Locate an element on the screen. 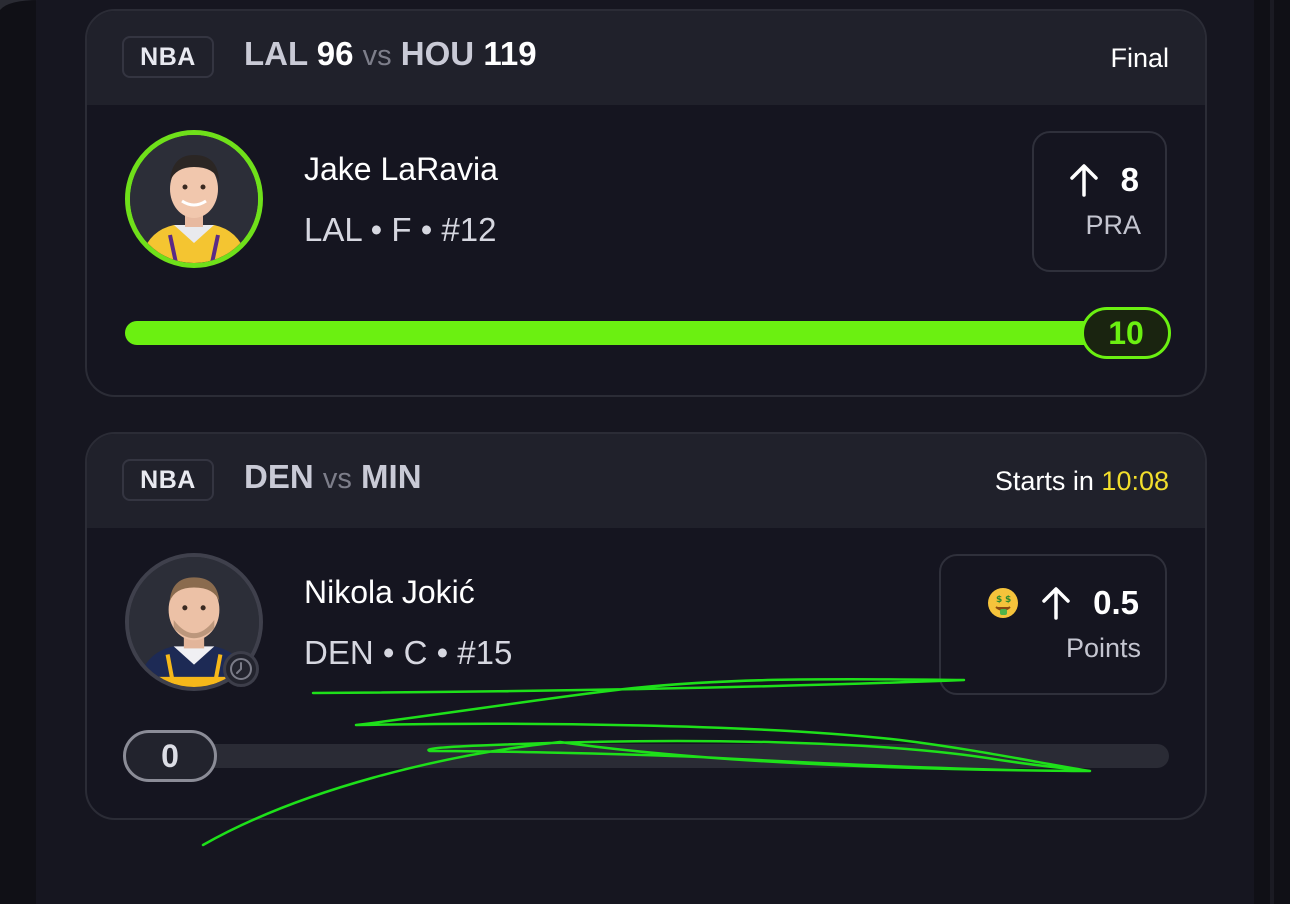 The height and width of the screenshot is (904, 1290). matchup: LAL 96 vs HOU 119 is located at coordinates (390, 54).